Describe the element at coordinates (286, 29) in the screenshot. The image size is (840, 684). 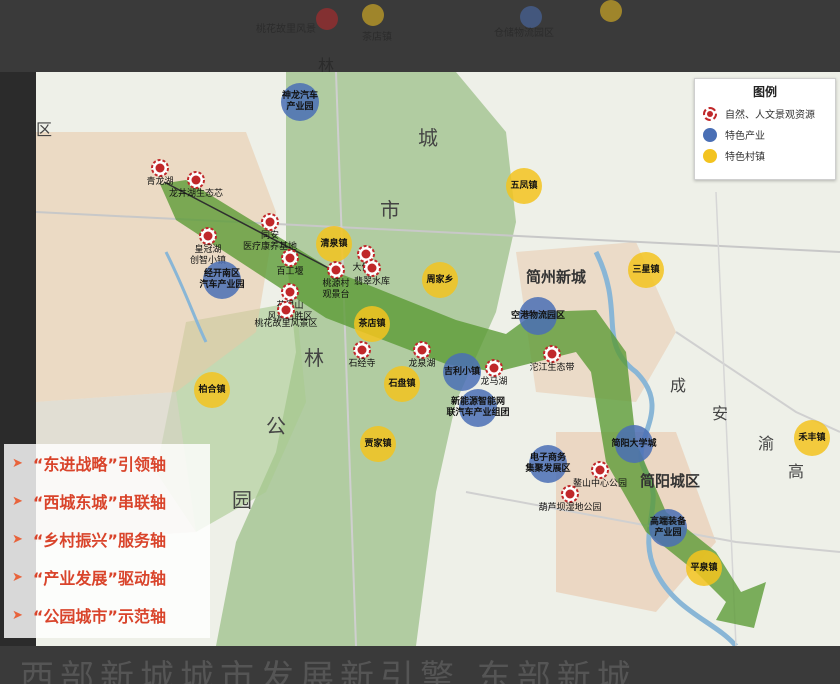
I see `ghost-label: 桃花故里风景` at that location.